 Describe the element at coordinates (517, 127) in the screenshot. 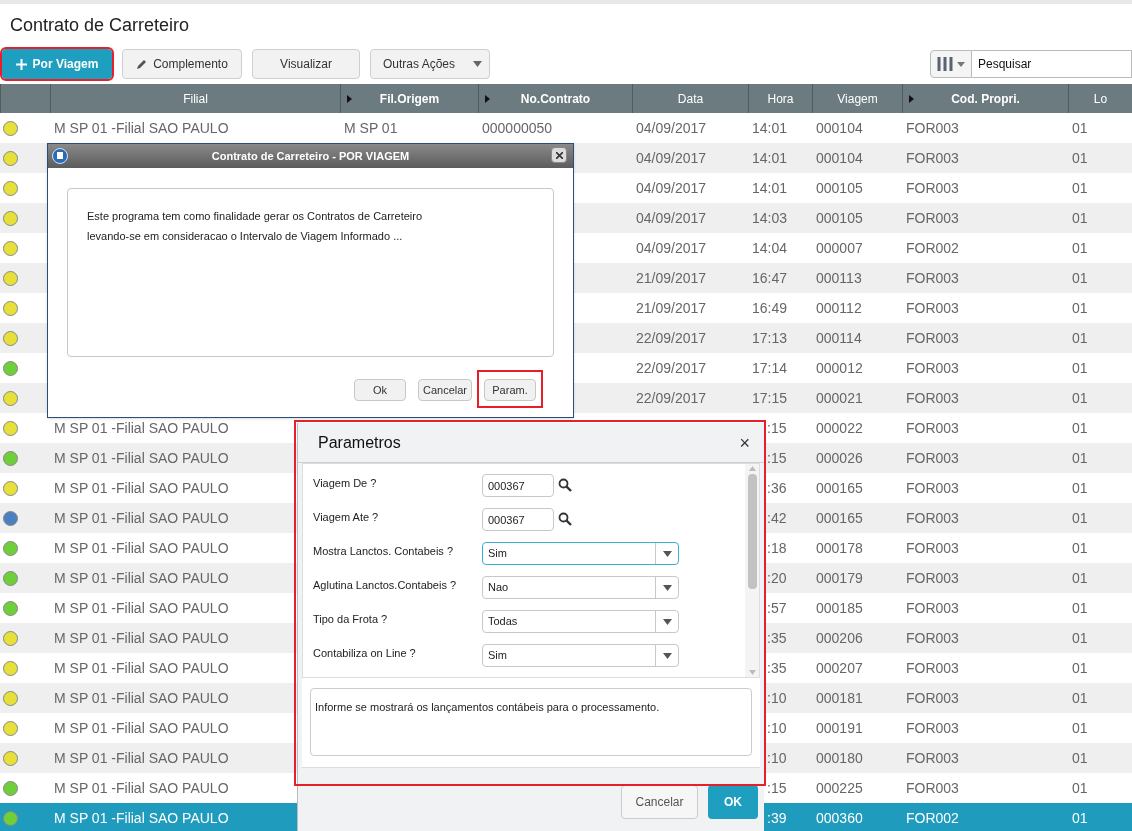

I see `table-cell: 000000050` at that location.